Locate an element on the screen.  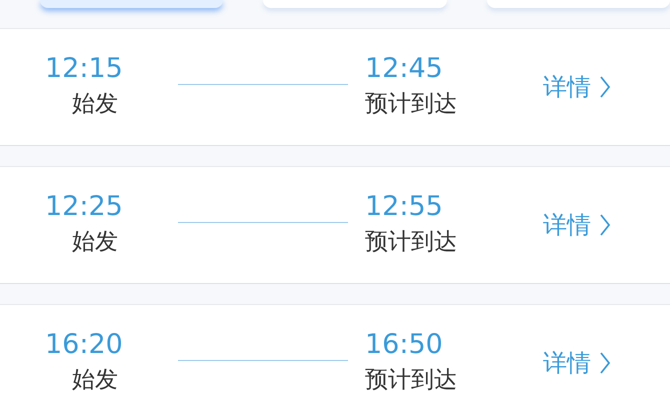
arrival-time: 12:45 is located at coordinates (404, 69).